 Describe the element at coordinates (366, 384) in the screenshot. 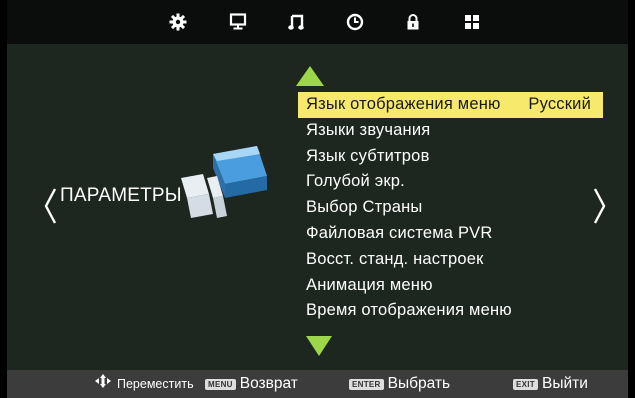

I see `enter-key-badge: ENTER` at that location.